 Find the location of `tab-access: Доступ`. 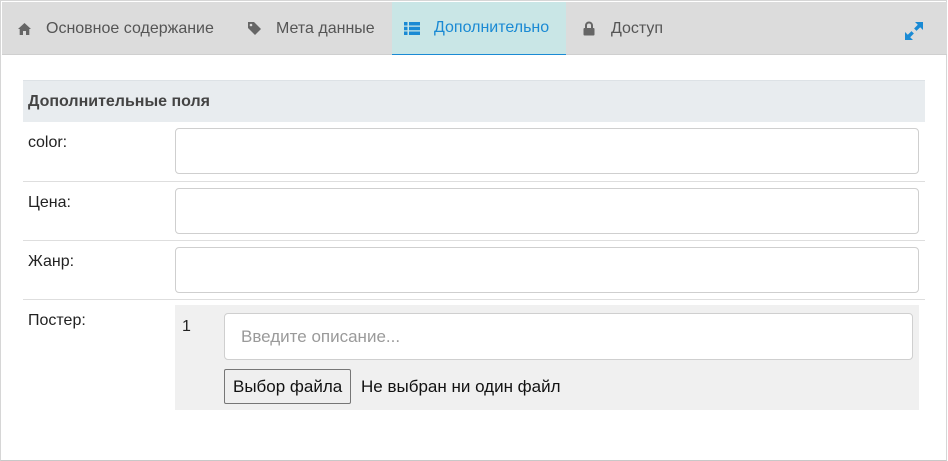

tab-access: Доступ is located at coordinates (627, 28).